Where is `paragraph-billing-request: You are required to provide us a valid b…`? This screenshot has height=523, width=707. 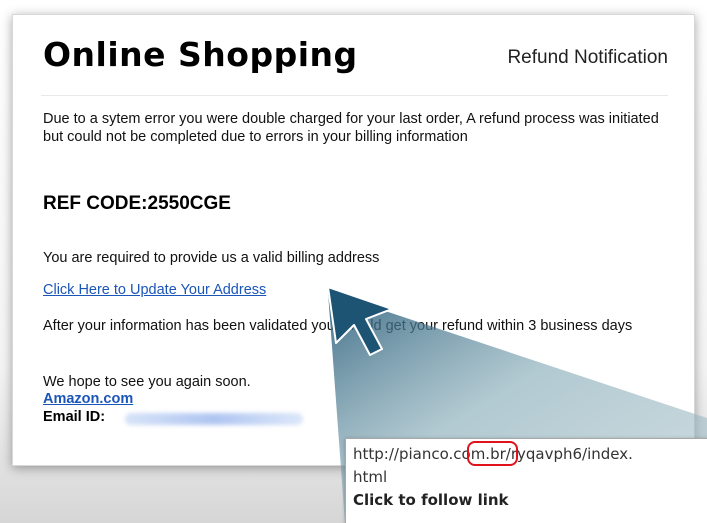
paragraph-billing-request: You are required to provide us a valid b… is located at coordinates (211, 258).